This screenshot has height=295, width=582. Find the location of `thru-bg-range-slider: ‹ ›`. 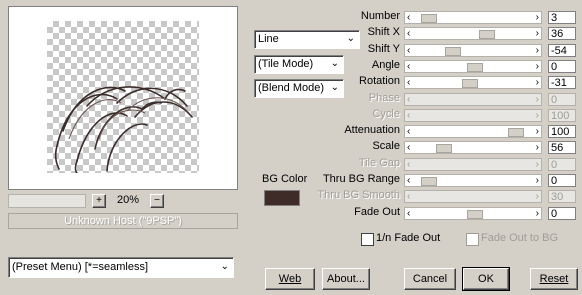

thru-bg-range-slider: ‹ › is located at coordinates (473, 180).